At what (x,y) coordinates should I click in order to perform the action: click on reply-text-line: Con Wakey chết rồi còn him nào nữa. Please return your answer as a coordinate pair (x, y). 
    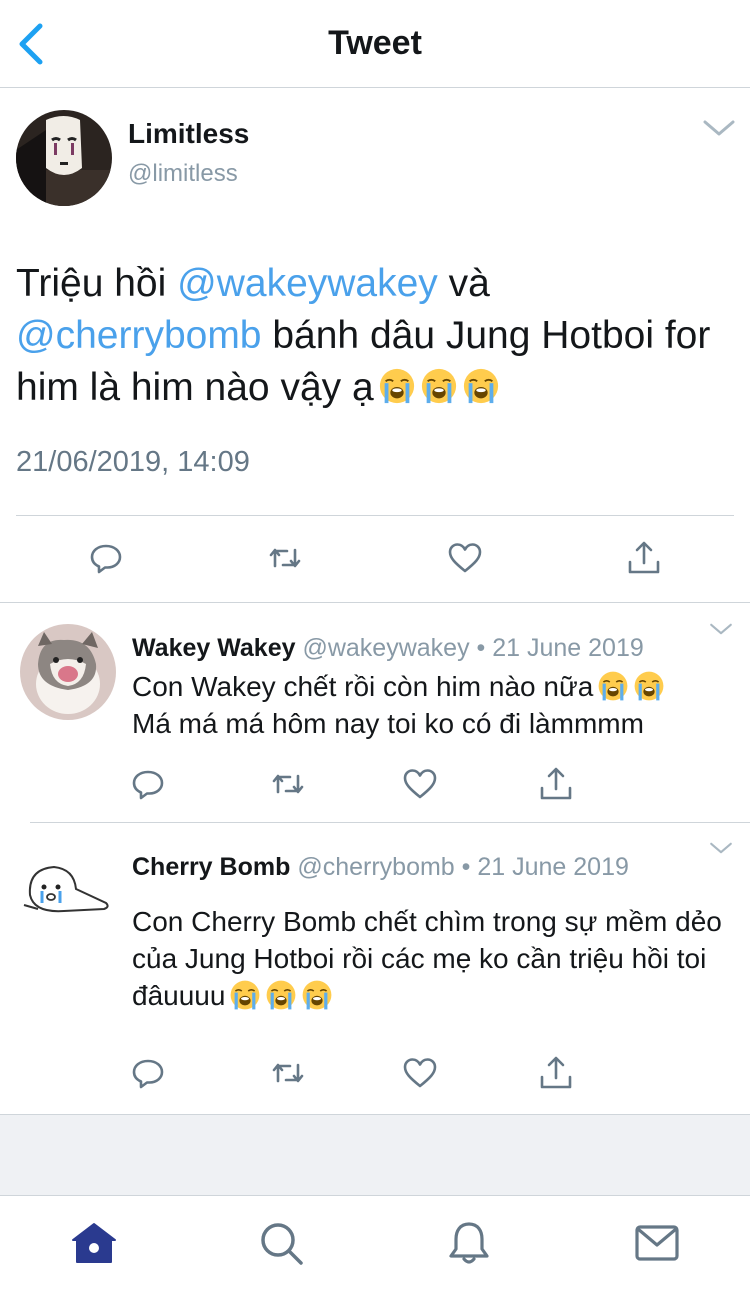
    Looking at the image, I should click on (363, 686).